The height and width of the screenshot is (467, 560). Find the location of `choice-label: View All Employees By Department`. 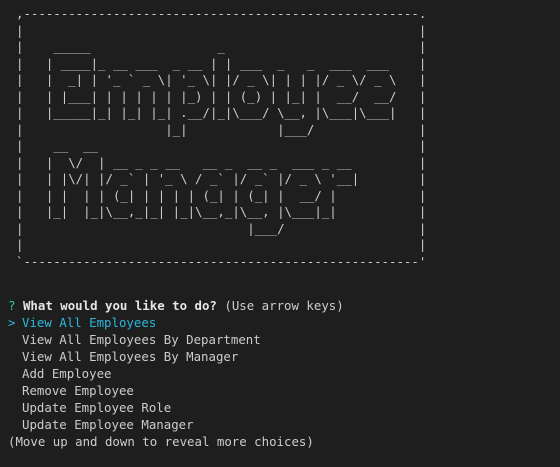

choice-label: View All Employees By Department is located at coordinates (141, 339).